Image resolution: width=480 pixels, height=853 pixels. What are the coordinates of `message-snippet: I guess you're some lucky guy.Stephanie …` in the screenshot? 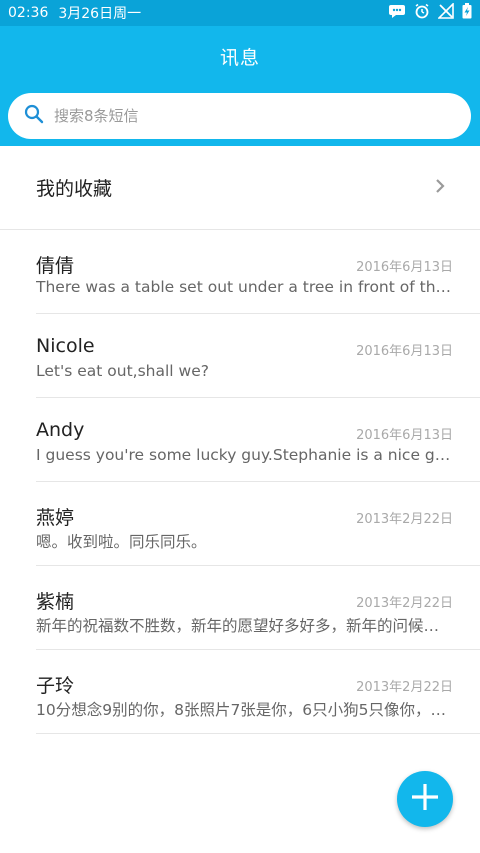 It's located at (244, 455).